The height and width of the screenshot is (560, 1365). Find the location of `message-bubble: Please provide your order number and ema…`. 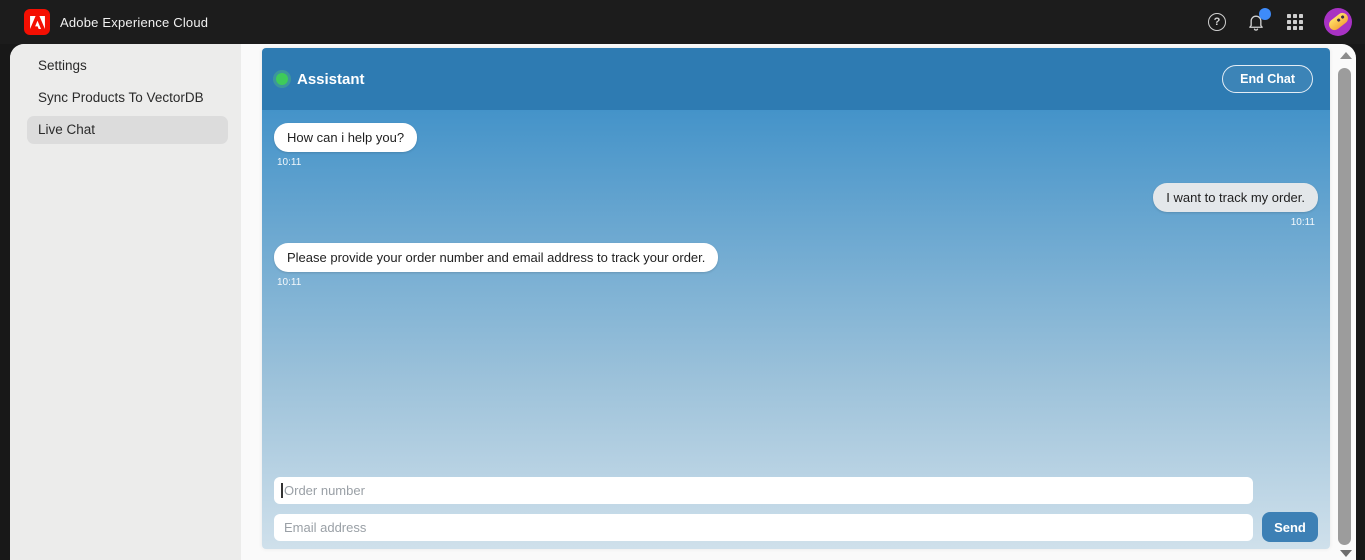

message-bubble: Please provide your order number and ema… is located at coordinates (496, 257).